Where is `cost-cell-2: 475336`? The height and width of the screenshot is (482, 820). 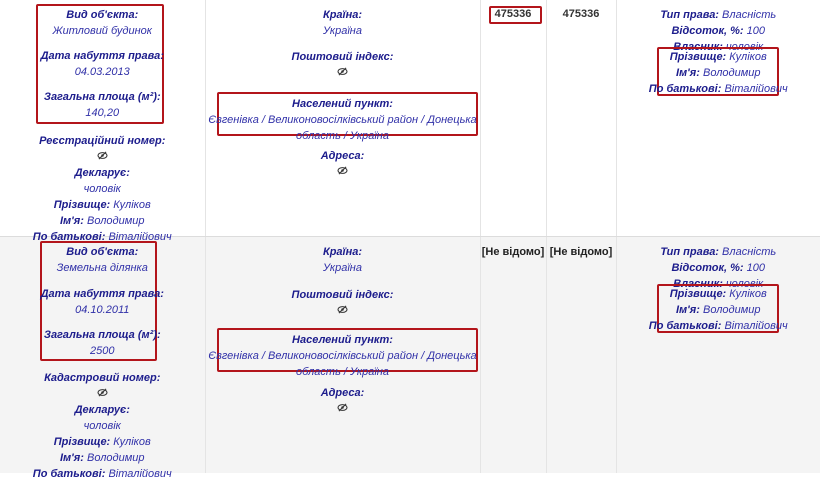 cost-cell-2: 475336 is located at coordinates (581, 118).